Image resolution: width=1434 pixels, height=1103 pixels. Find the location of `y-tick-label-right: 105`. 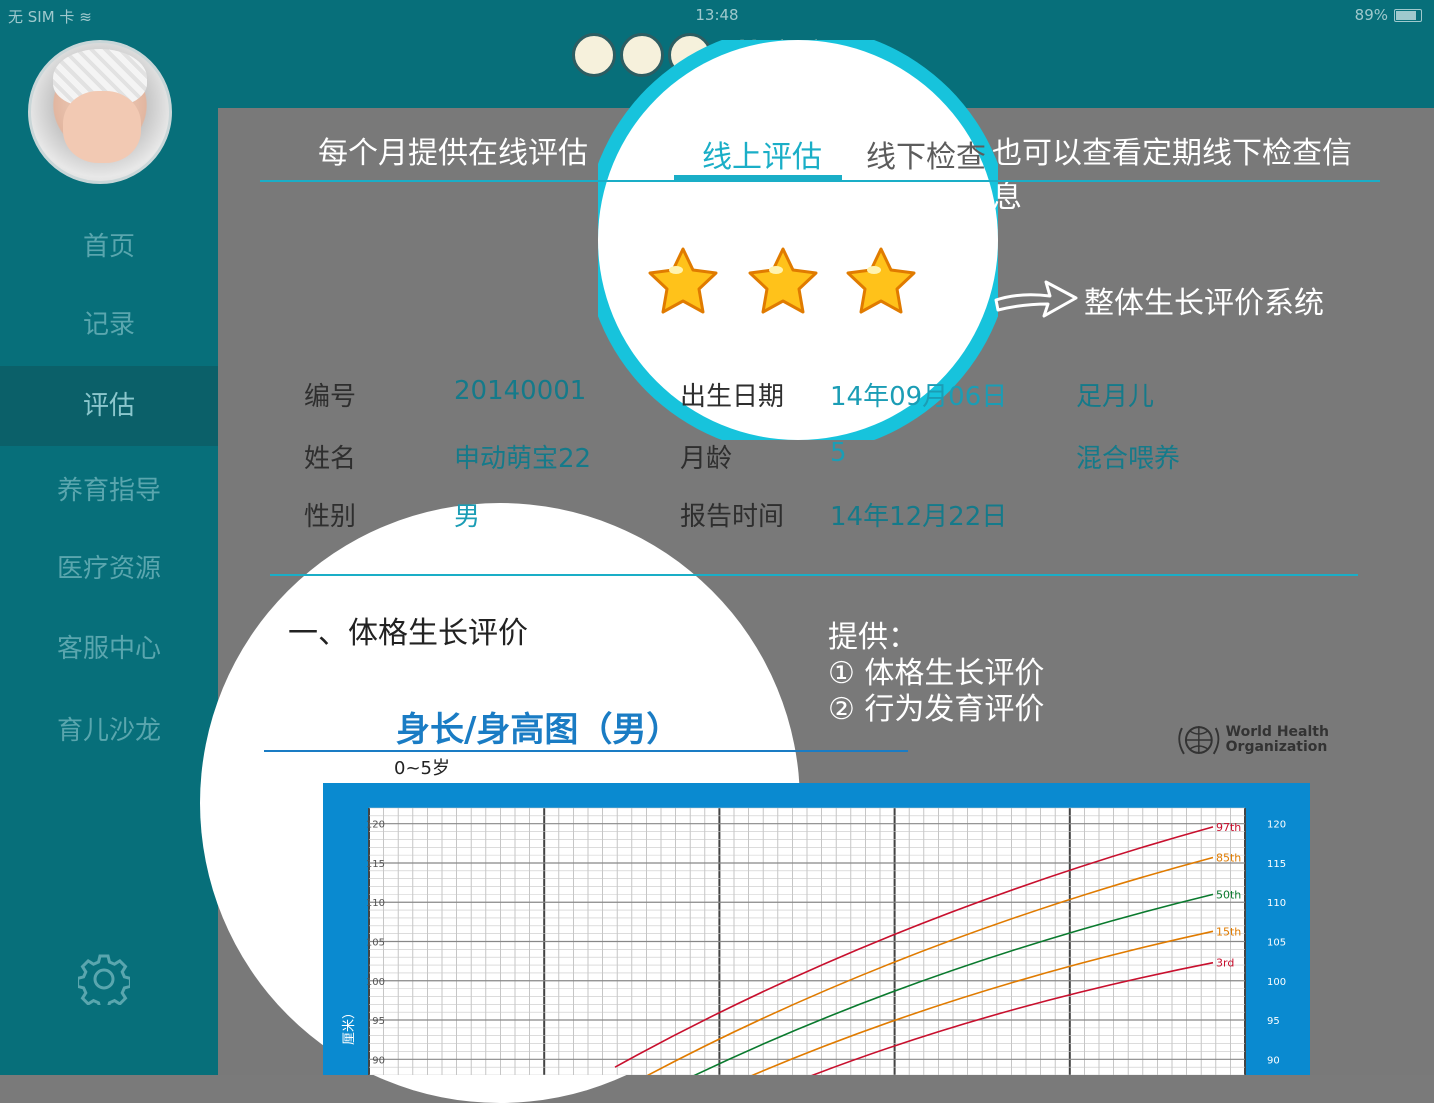

y-tick-label-right: 105 is located at coordinates (1276, 943).